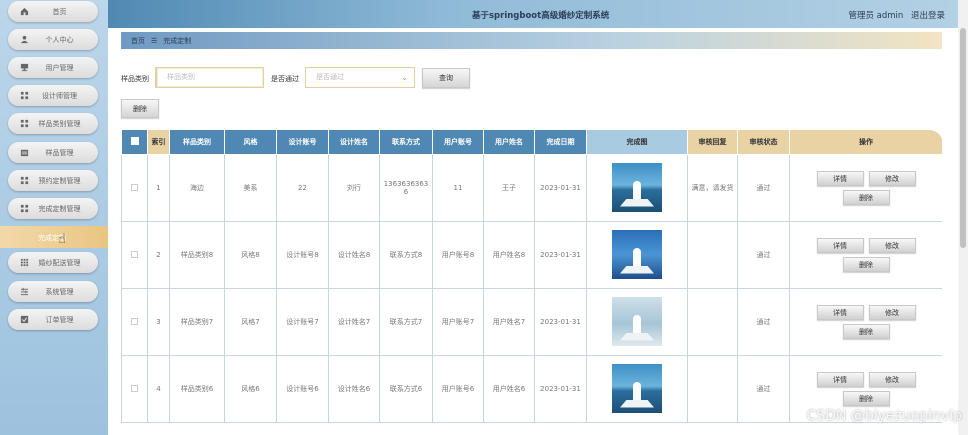 The width and height of the screenshot is (968, 435). I want to click on cell-date: 2023-01-31, so click(560, 389).